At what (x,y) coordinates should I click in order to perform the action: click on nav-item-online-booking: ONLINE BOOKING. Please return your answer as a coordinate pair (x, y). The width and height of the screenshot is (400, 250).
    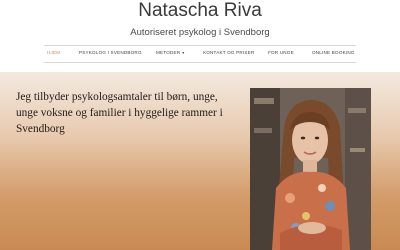
    Looking at the image, I should click on (333, 53).